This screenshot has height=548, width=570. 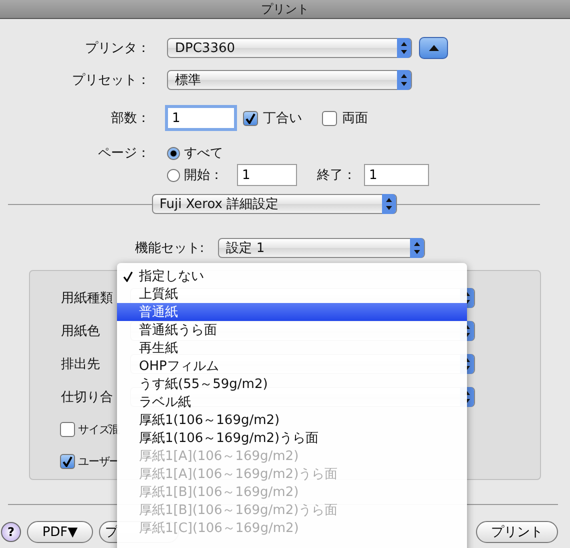 I want to click on checkmark-icon, so click(x=128, y=276).